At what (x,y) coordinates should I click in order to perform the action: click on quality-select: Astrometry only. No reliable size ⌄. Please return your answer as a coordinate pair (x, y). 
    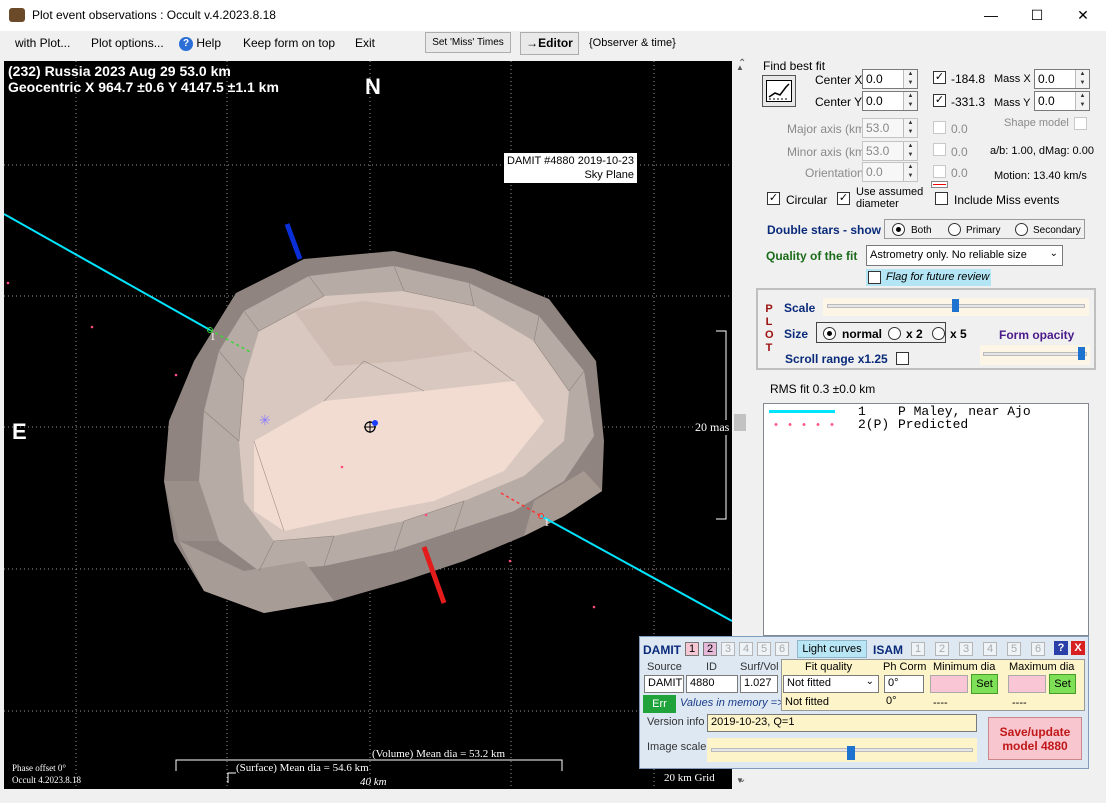
    Looking at the image, I should click on (964, 255).